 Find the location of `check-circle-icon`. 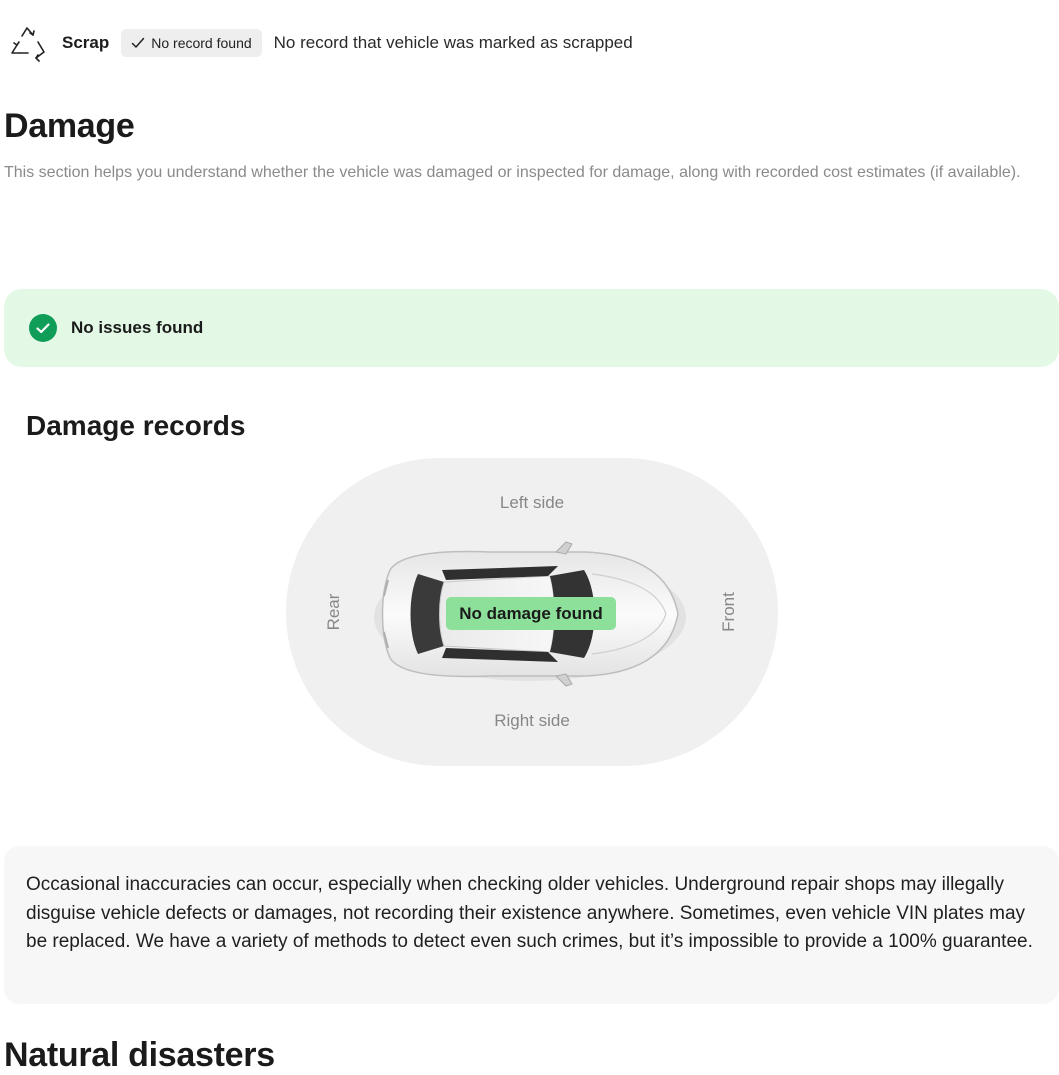

check-circle-icon is located at coordinates (43, 328).